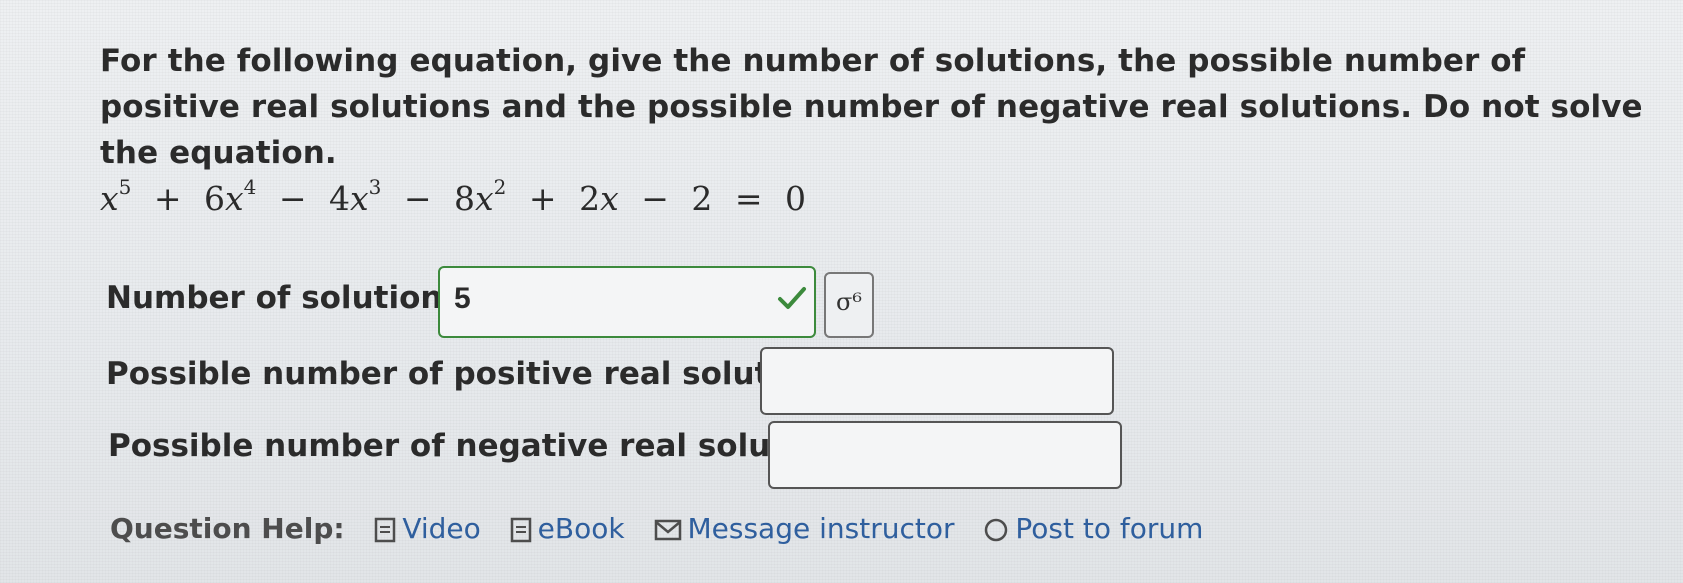 The height and width of the screenshot is (583, 1683). I want to click on eq-exponent: 2, so click(500, 187).